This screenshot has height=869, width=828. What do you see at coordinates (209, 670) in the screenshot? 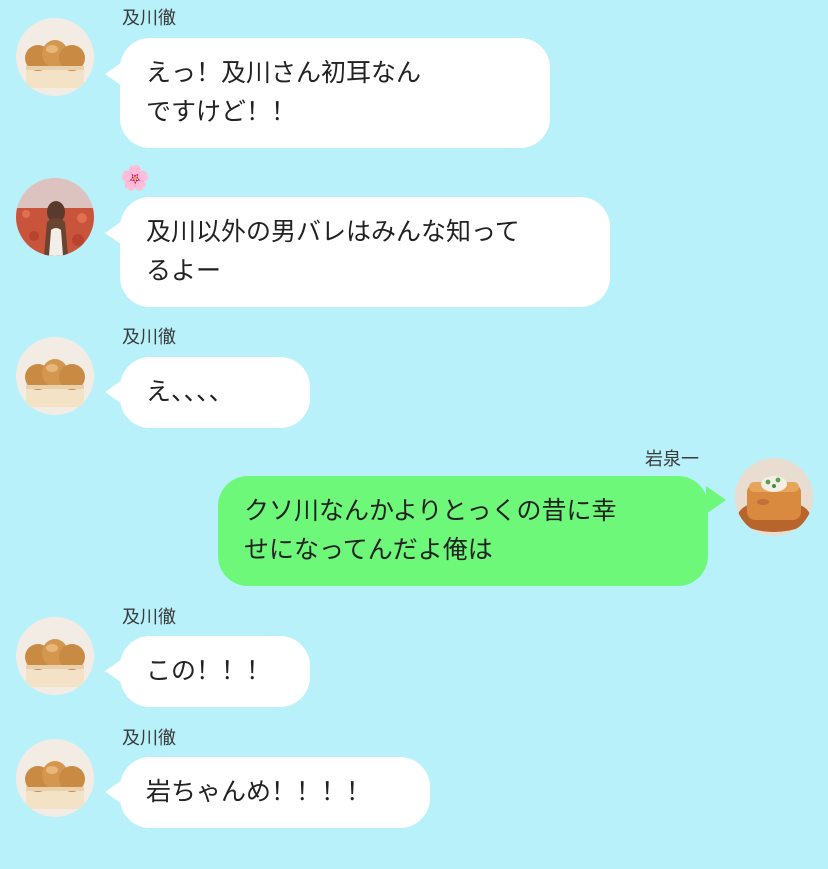
I see `message-text-line: この！！！` at bounding box center [209, 670].